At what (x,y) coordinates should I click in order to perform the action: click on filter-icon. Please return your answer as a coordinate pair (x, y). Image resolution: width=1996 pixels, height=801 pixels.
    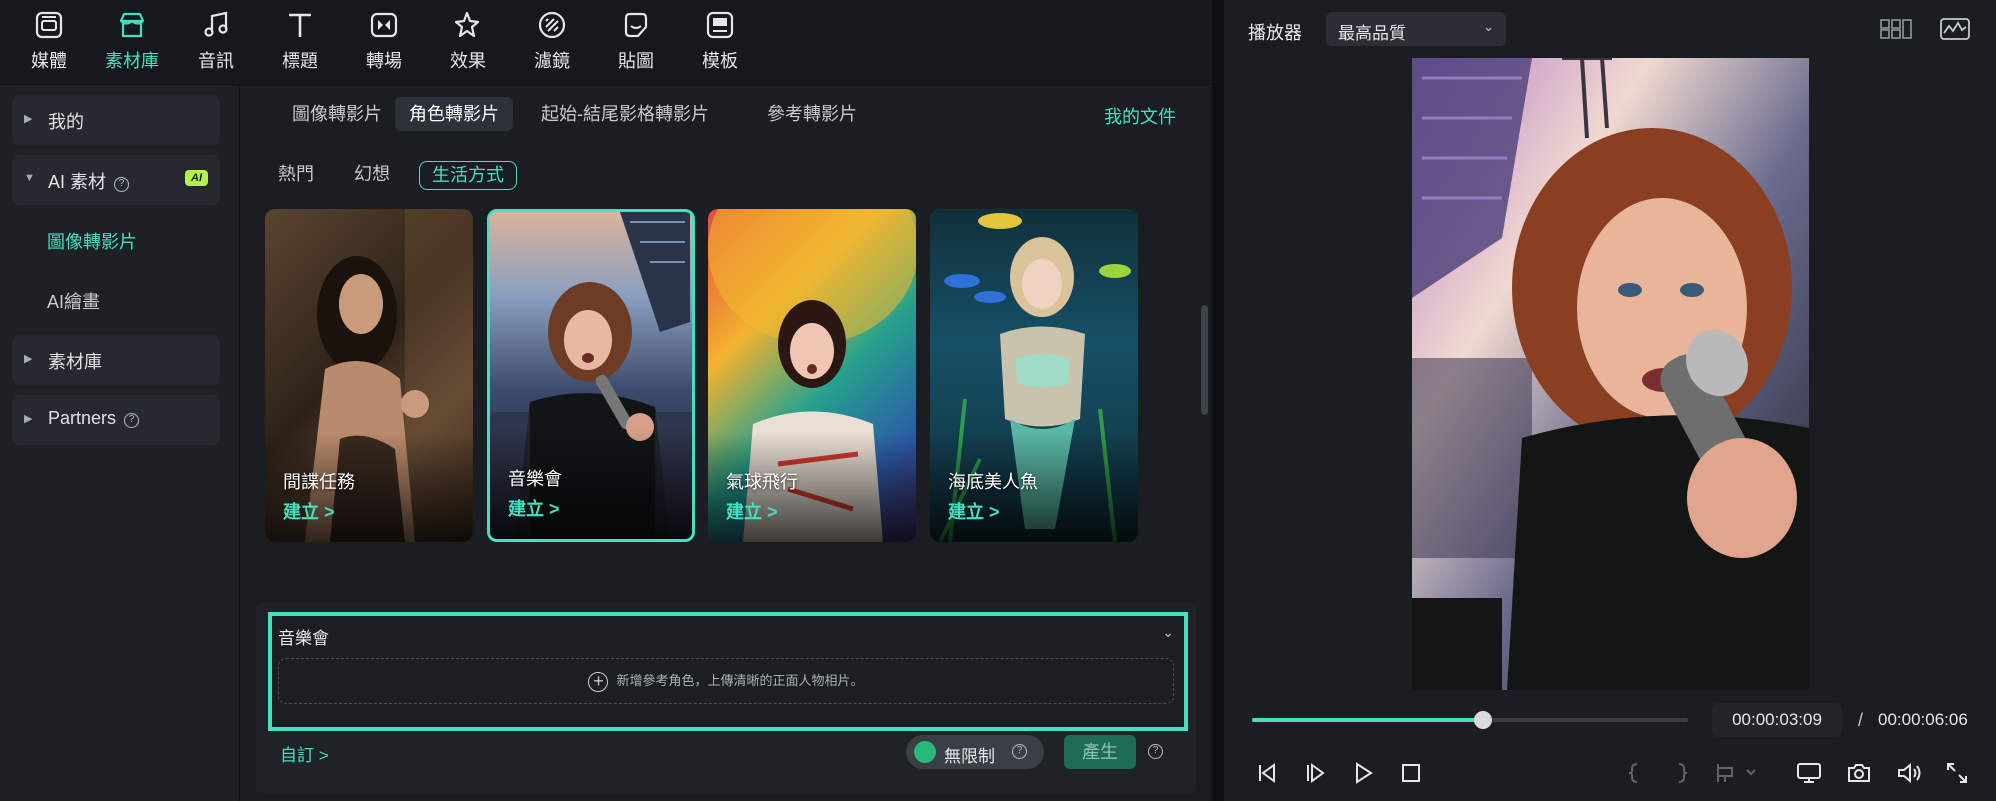
    Looking at the image, I should click on (552, 25).